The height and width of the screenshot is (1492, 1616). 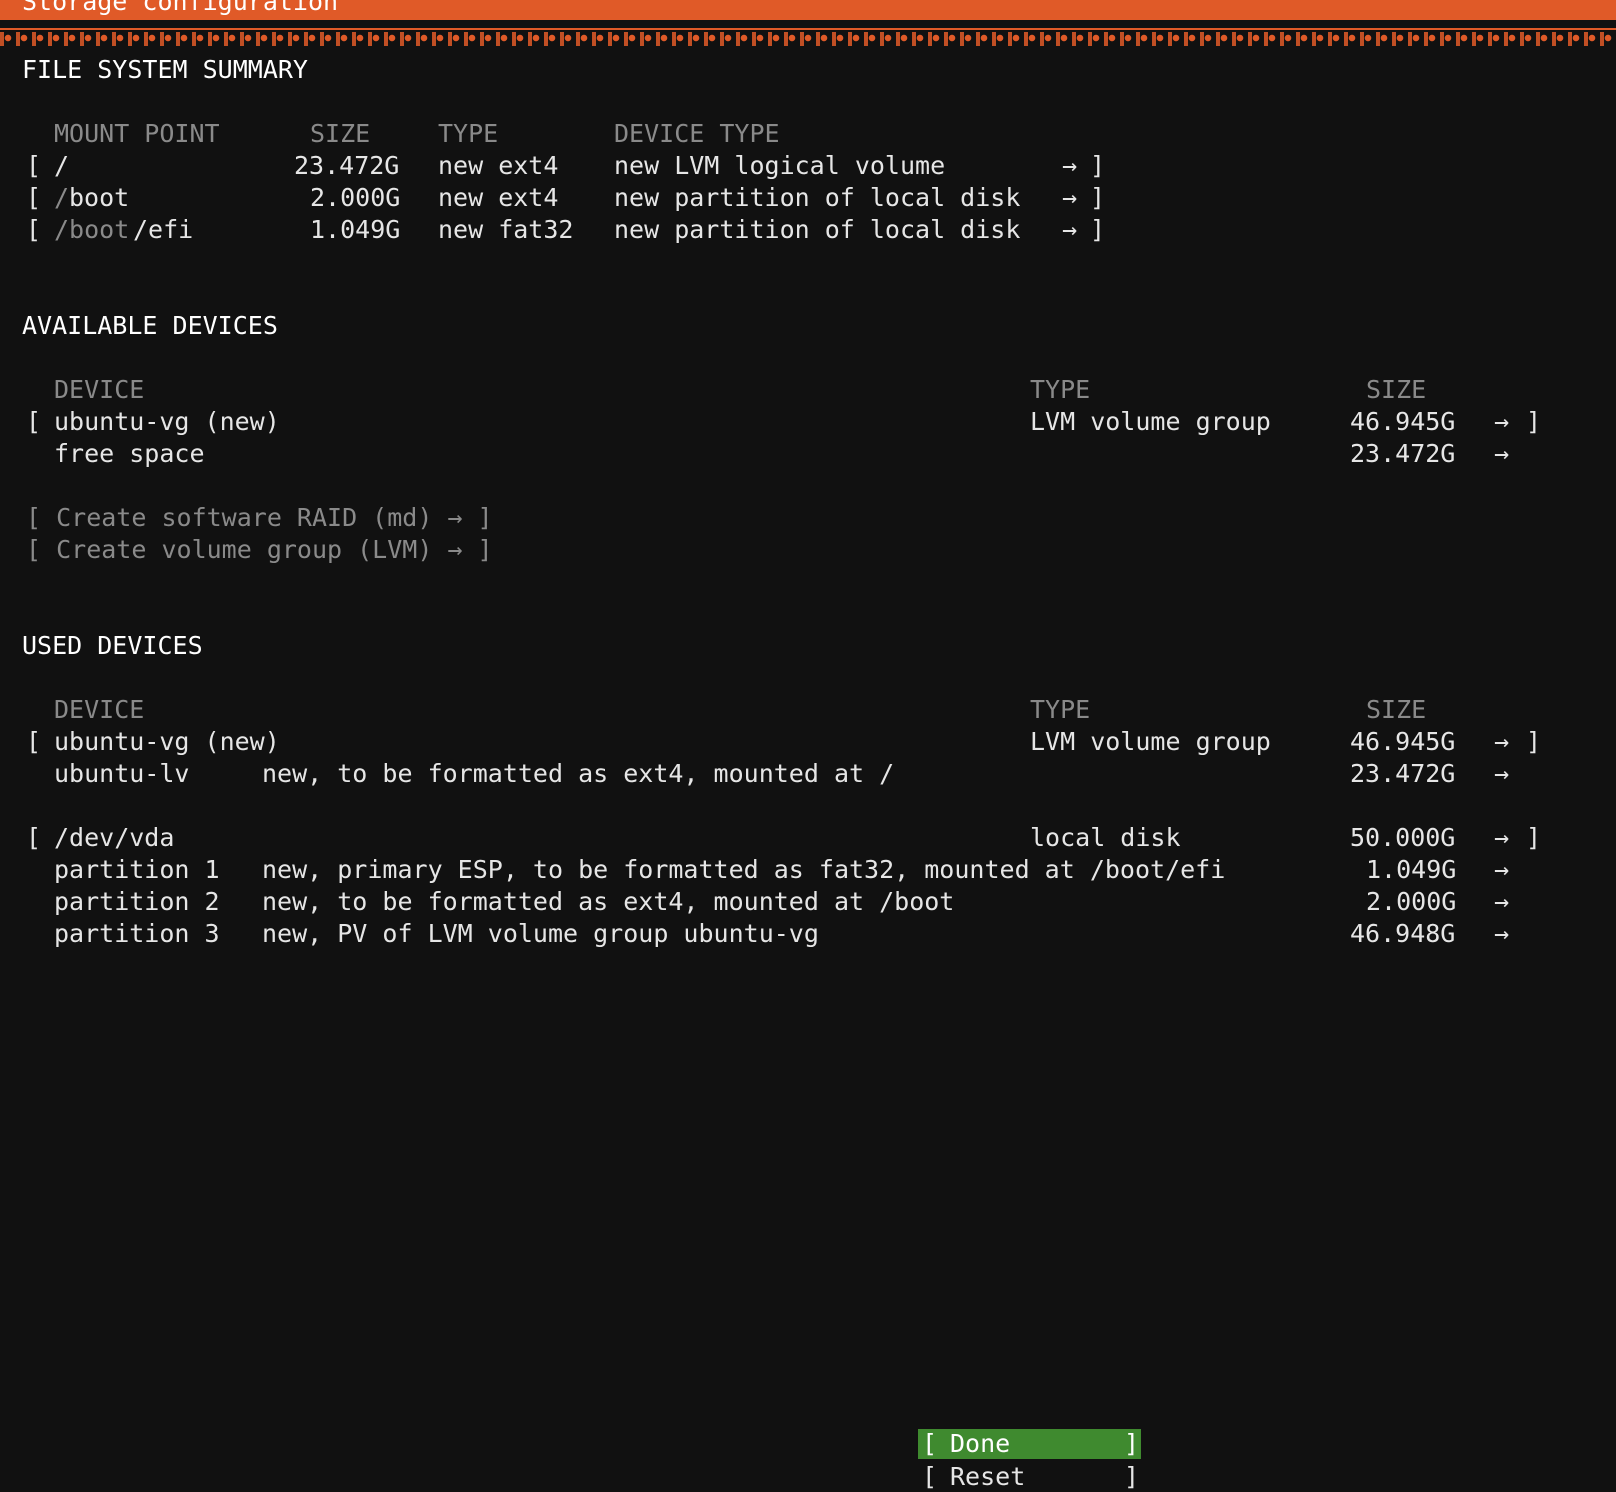 What do you see at coordinates (62, 197) in the screenshot?
I see `mount-point-prefix: /` at bounding box center [62, 197].